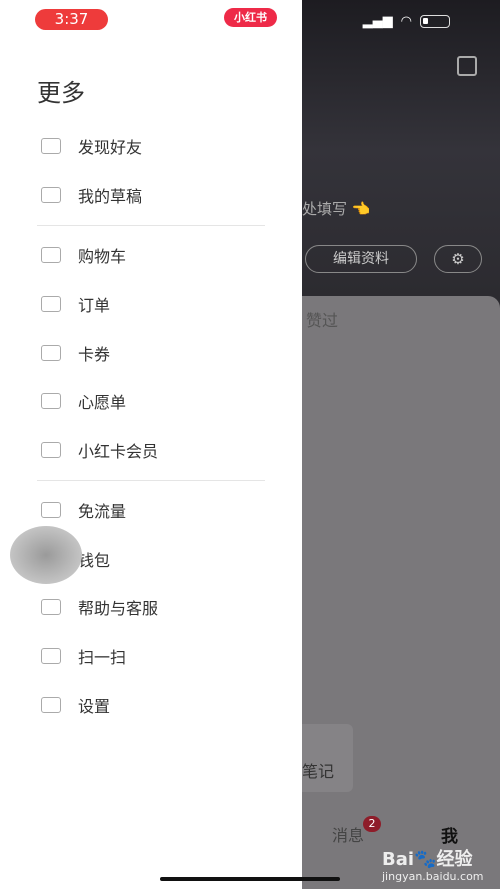  I want to click on menu-item-label: 订单, so click(94, 305).